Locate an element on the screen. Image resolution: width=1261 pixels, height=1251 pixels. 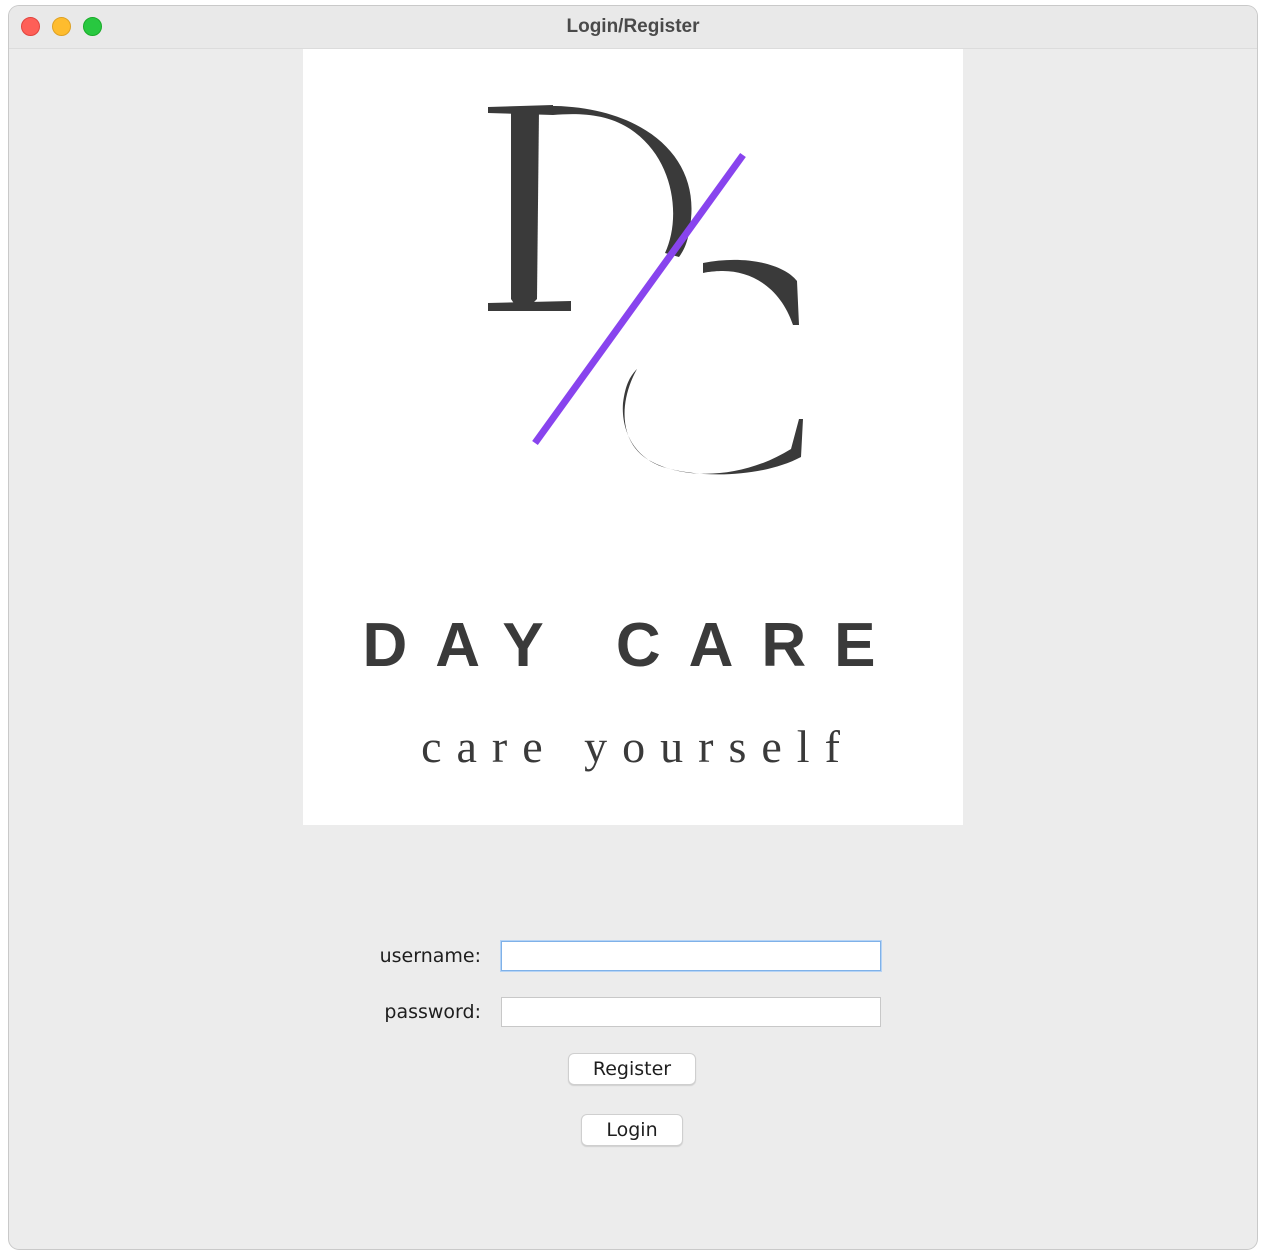
username-input is located at coordinates (691, 956).